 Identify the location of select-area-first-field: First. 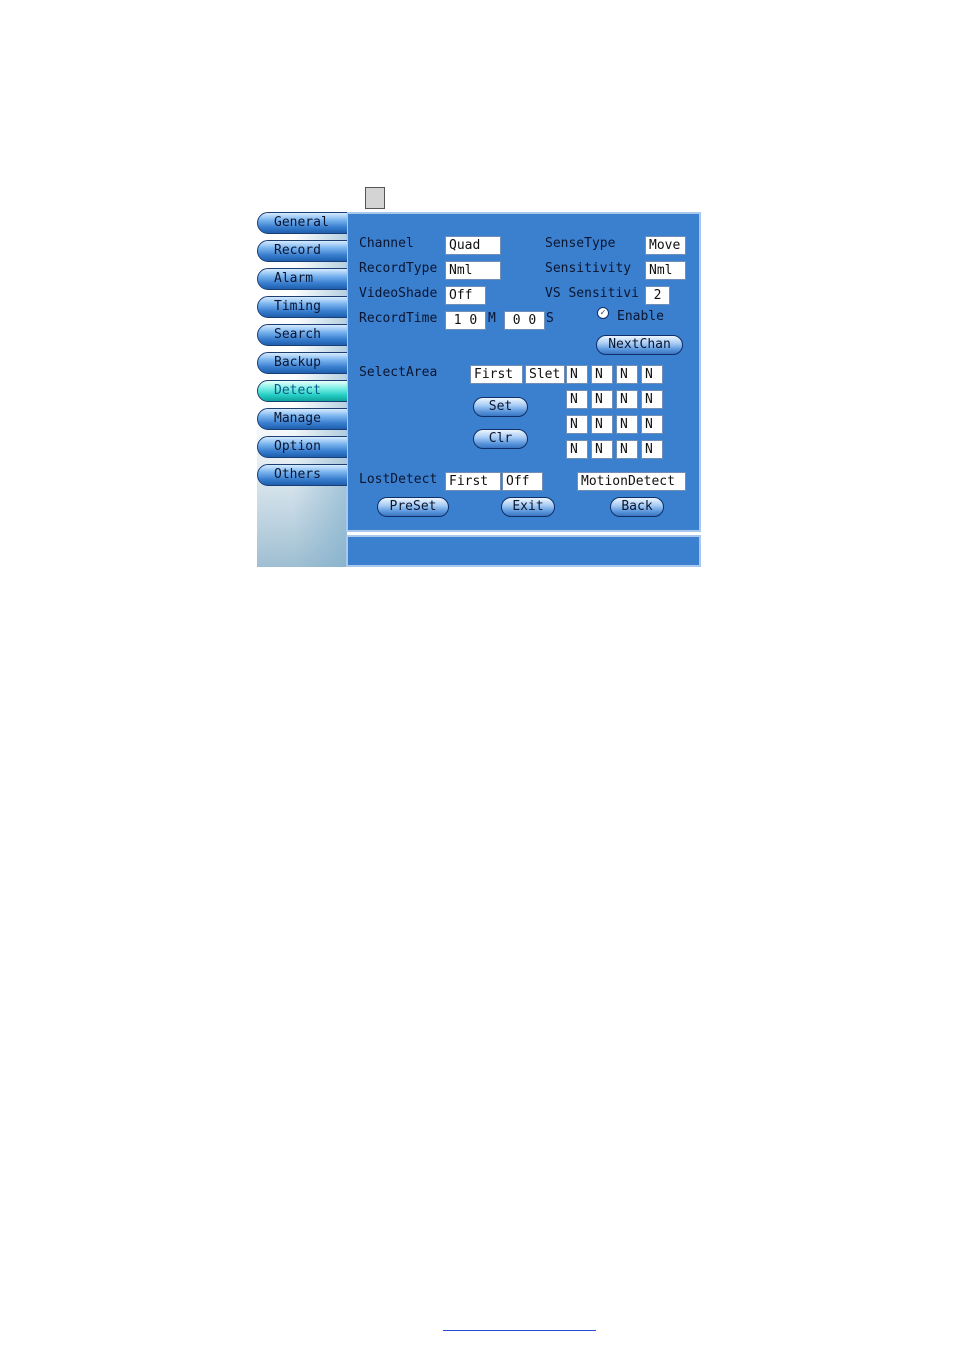
(496, 374).